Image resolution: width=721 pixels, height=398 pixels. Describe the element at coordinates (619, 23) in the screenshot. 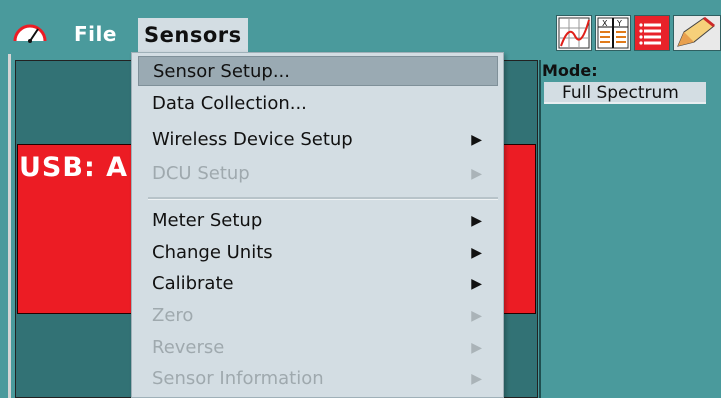

I see `svg-text: Y` at that location.